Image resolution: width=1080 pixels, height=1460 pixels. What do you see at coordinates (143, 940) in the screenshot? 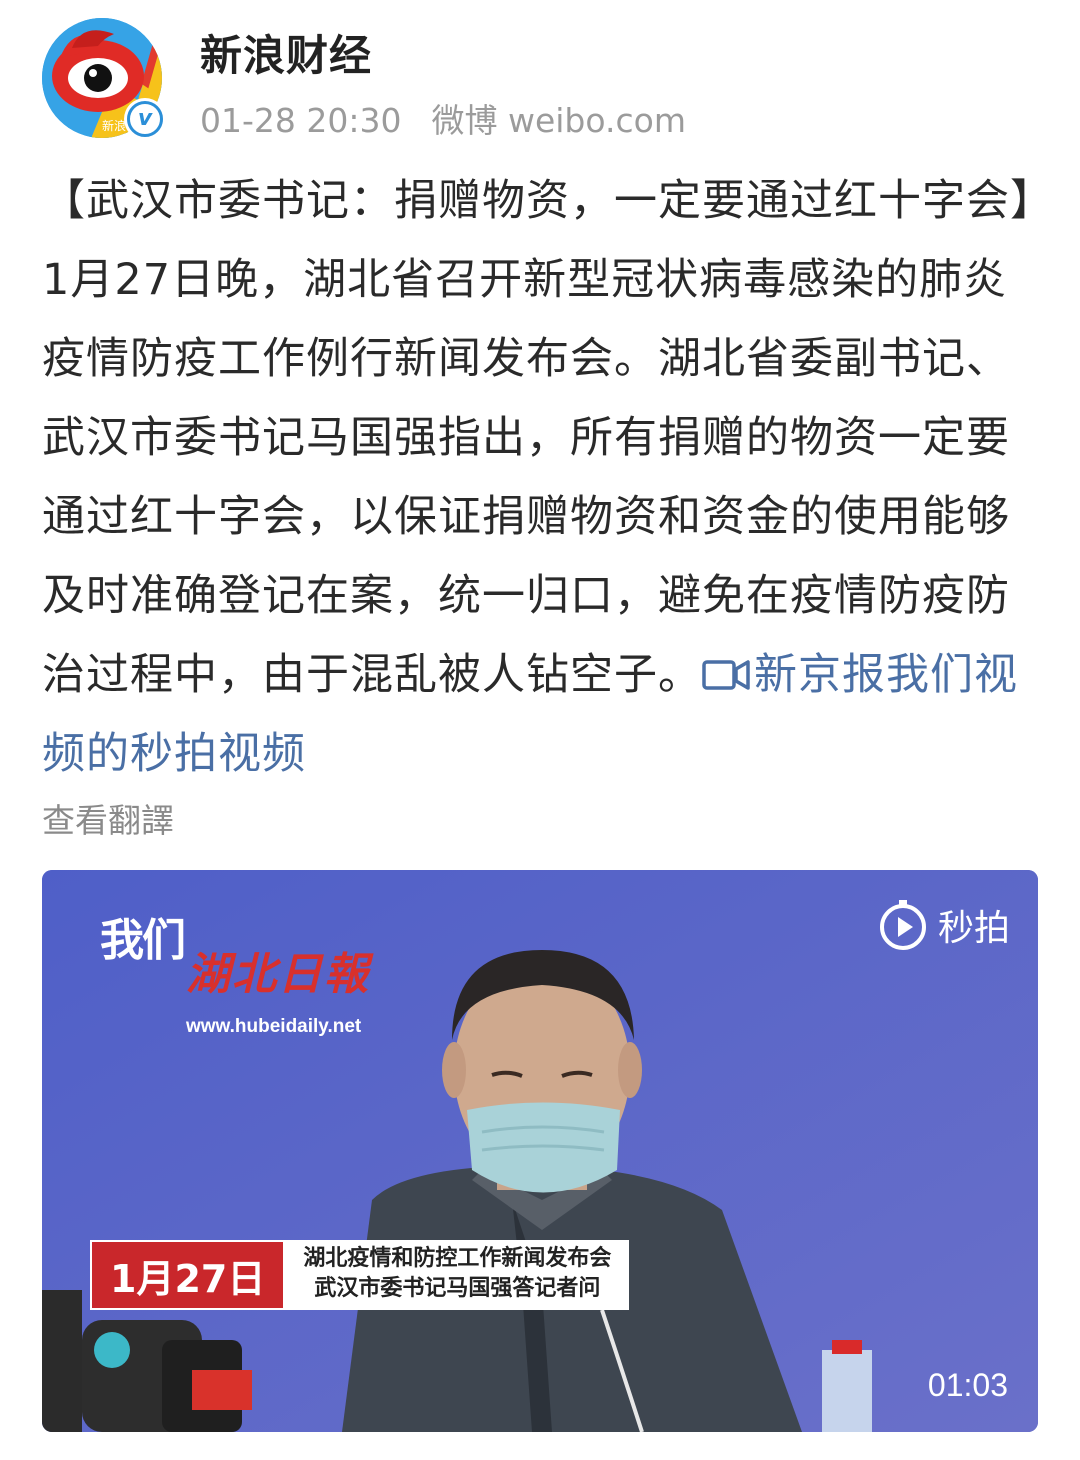
I see `wevideo-logo-text: 我们` at bounding box center [143, 940].